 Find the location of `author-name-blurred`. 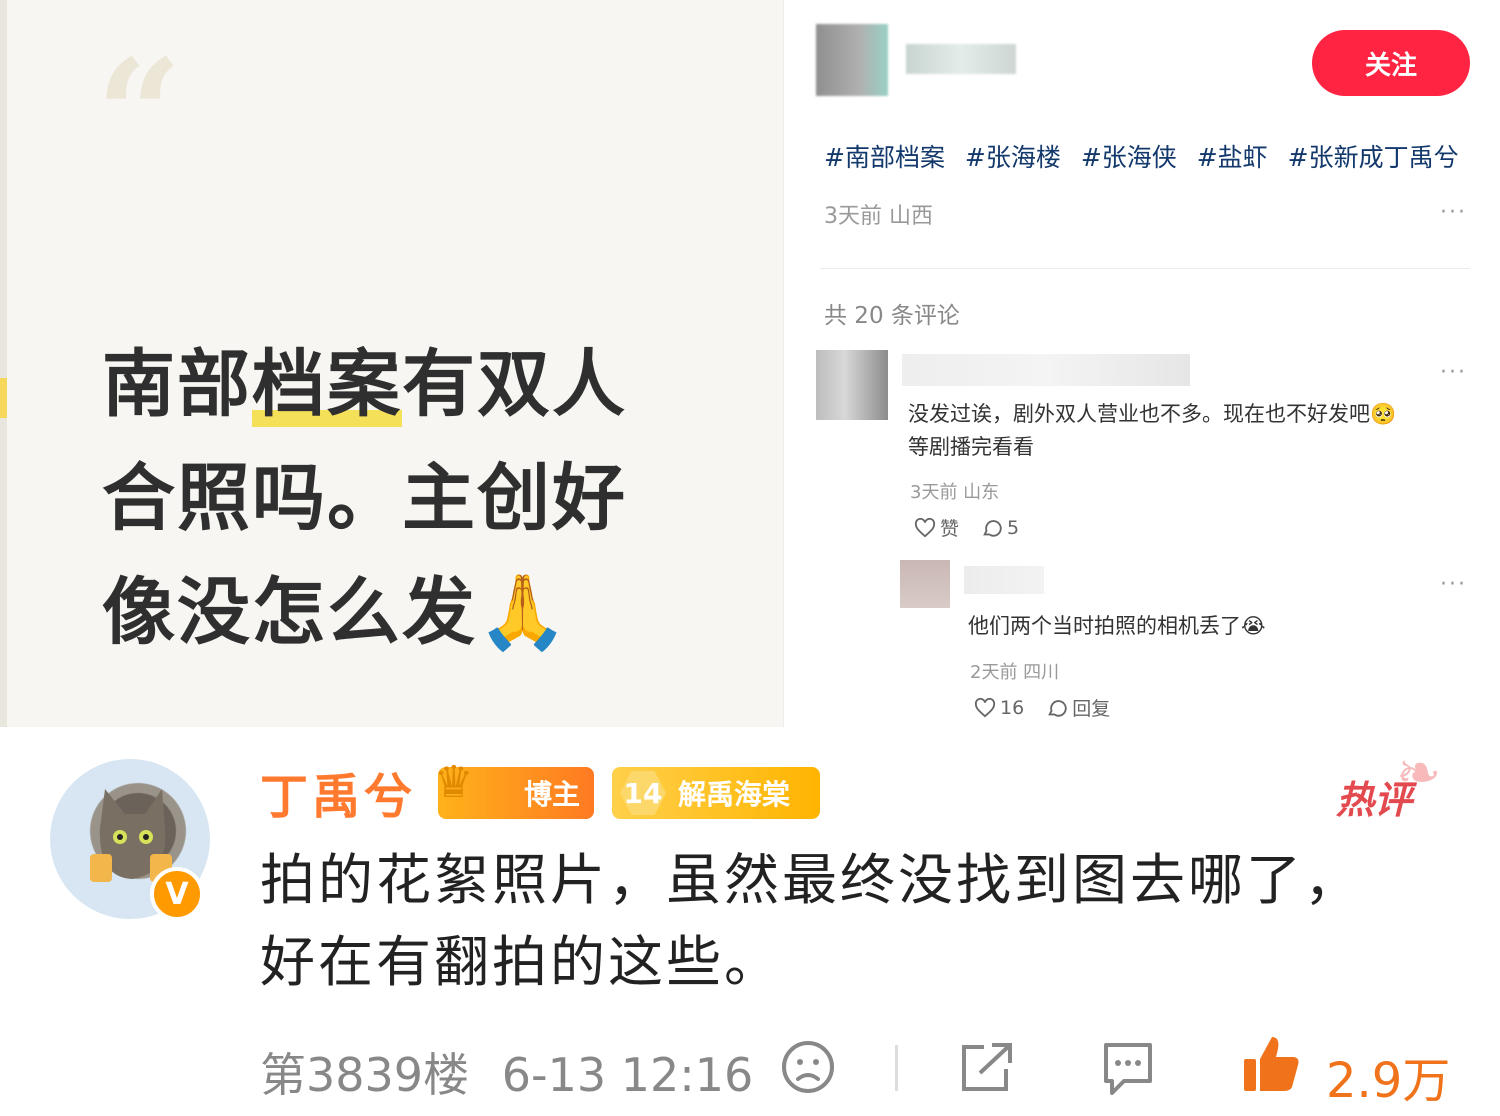

author-name-blurred is located at coordinates (961, 59).